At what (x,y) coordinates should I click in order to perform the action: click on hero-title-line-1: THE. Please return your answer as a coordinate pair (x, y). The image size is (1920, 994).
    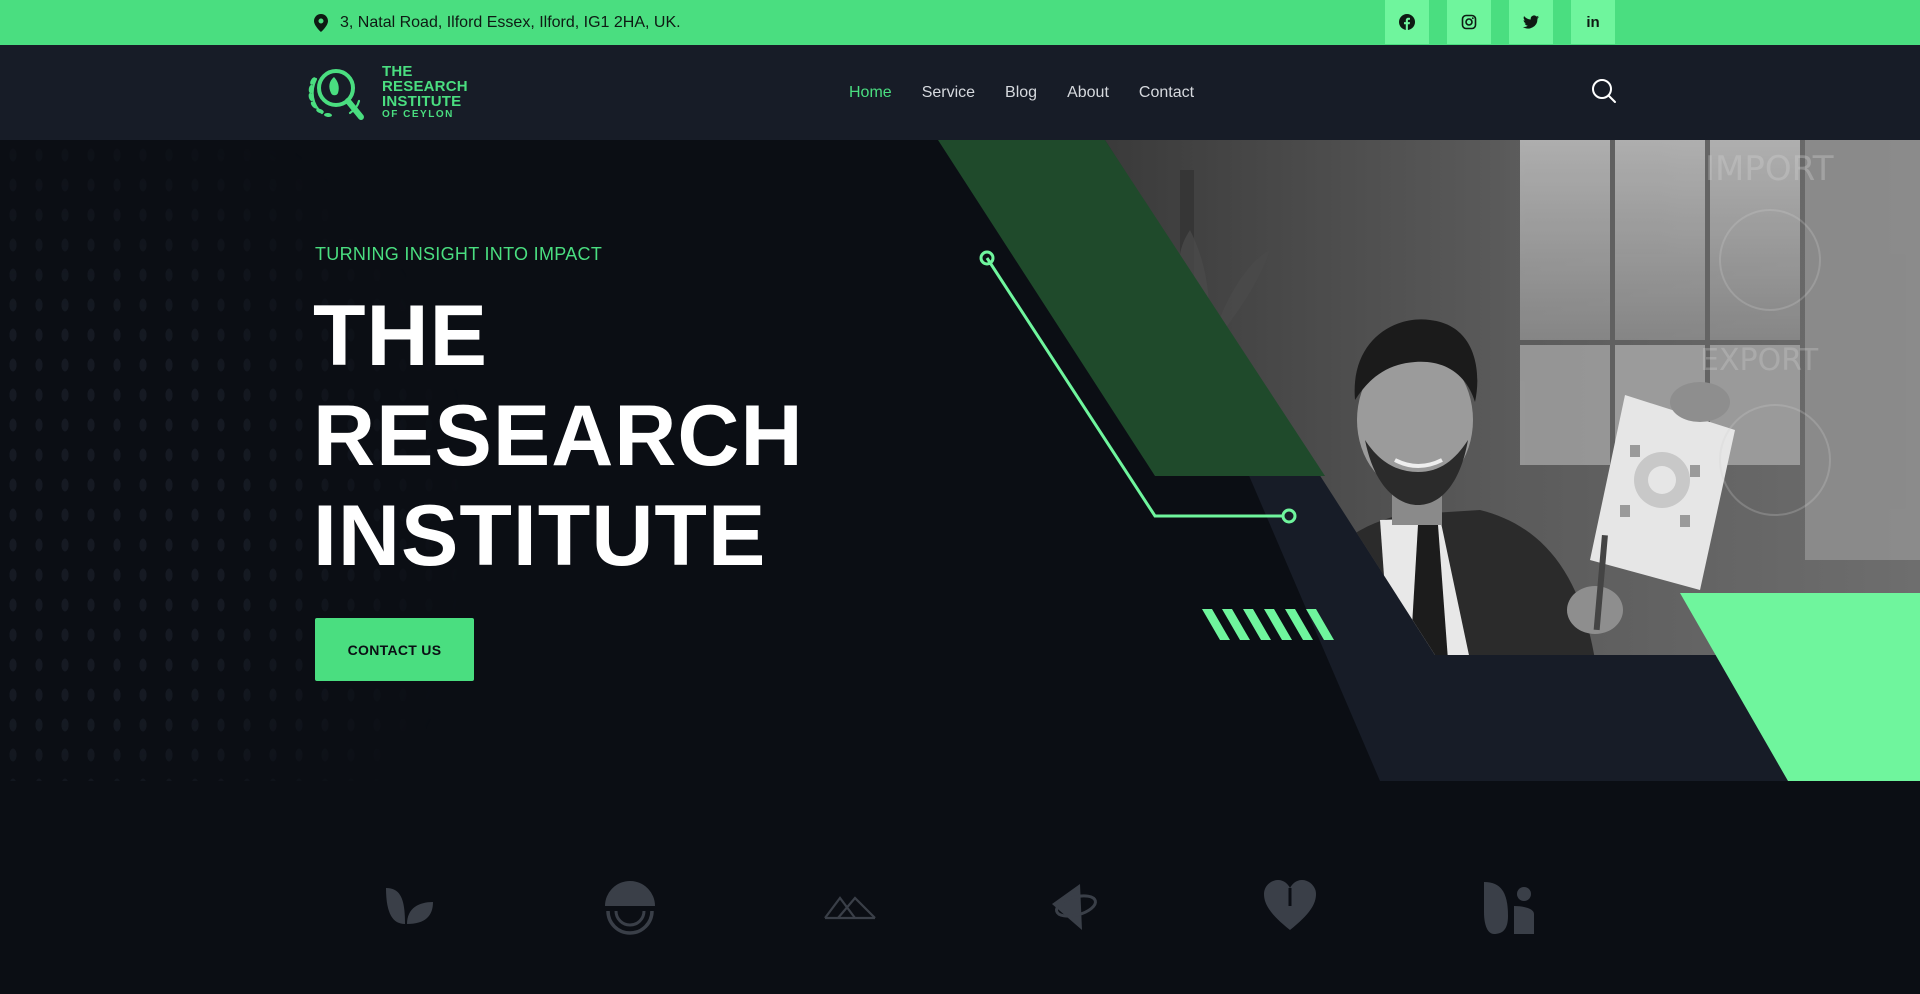
    Looking at the image, I should click on (400, 336).